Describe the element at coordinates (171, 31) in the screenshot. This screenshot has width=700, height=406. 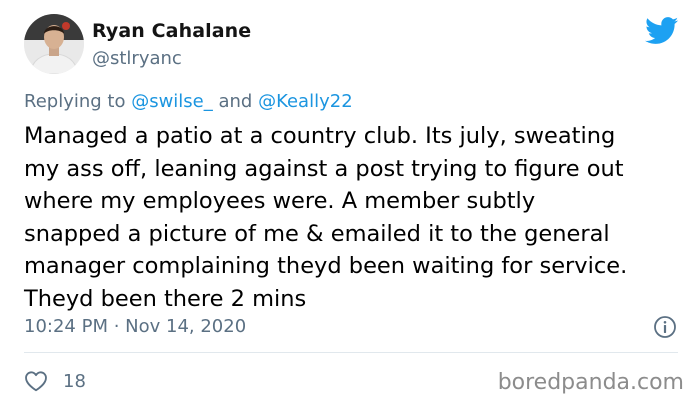
I see `display-name: Ryan Cahalane` at that location.